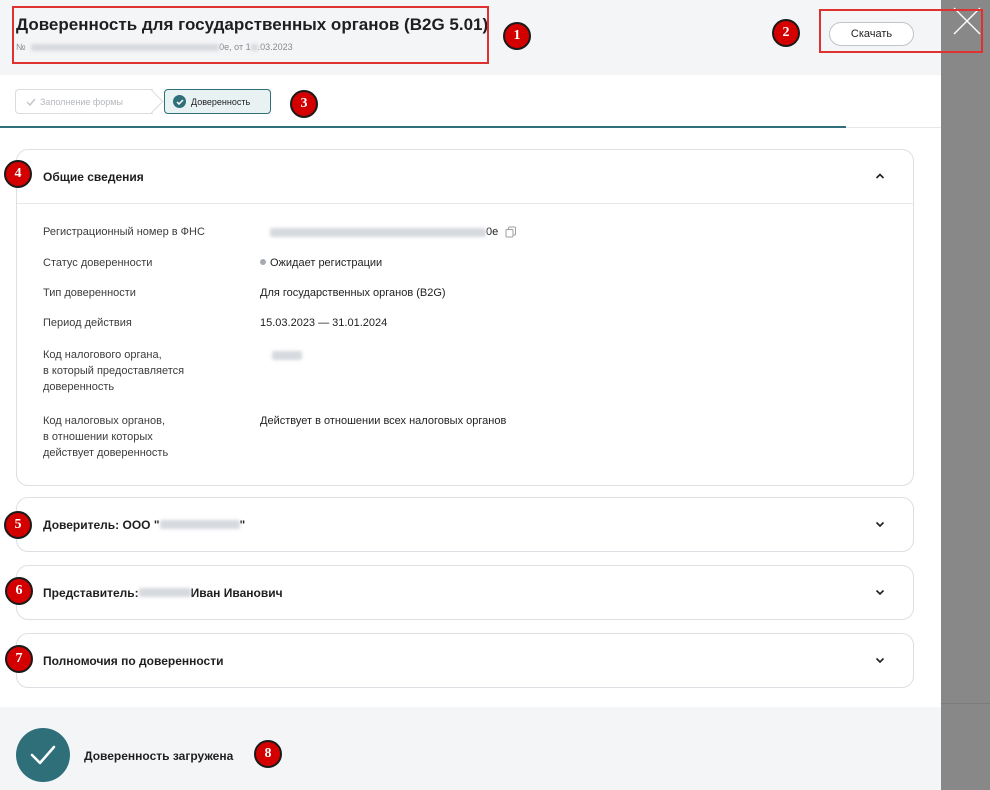 The width and height of the screenshot is (990, 790). Describe the element at coordinates (517, 36) in the screenshot. I see `callout-1: 1` at that location.